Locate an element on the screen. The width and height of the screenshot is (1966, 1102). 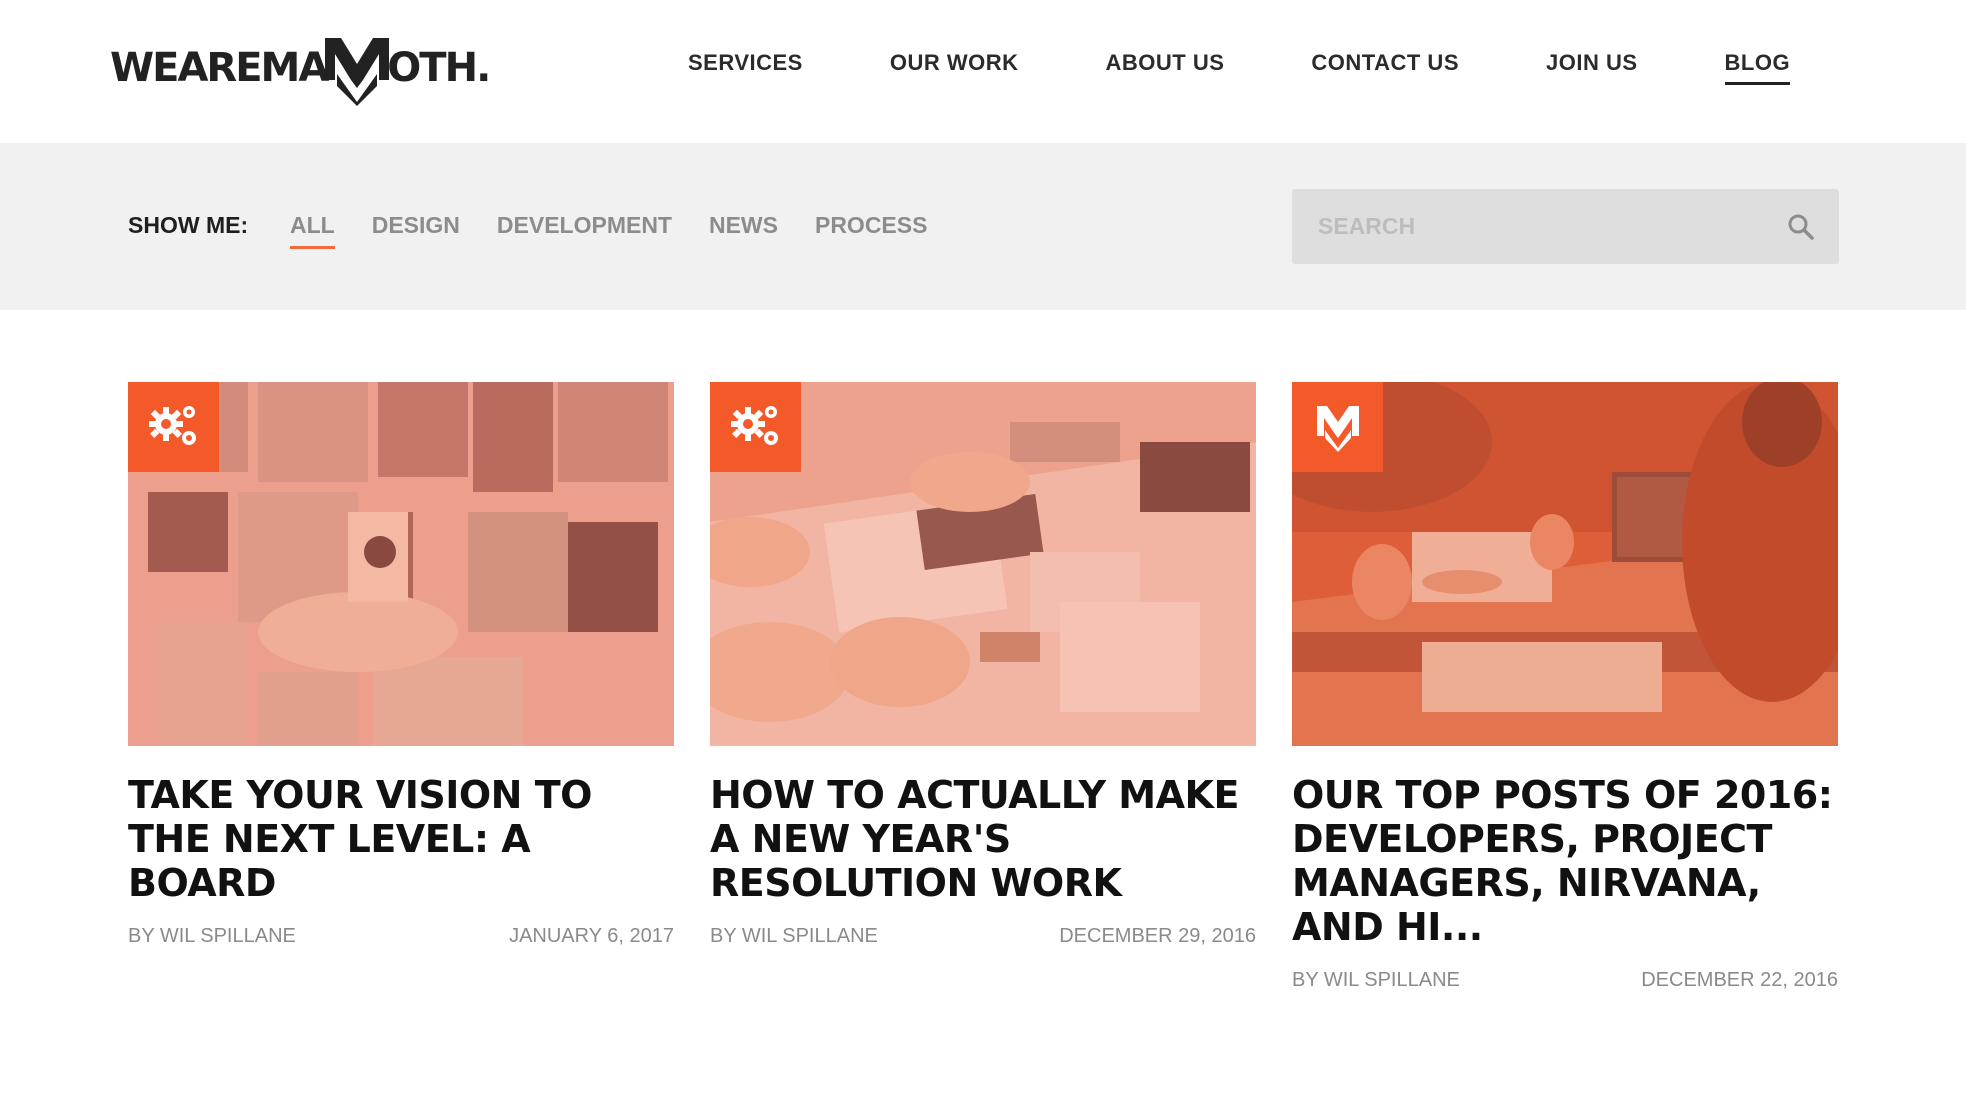
post-date: DECEMBER 29, 2016 is located at coordinates (1157, 936).